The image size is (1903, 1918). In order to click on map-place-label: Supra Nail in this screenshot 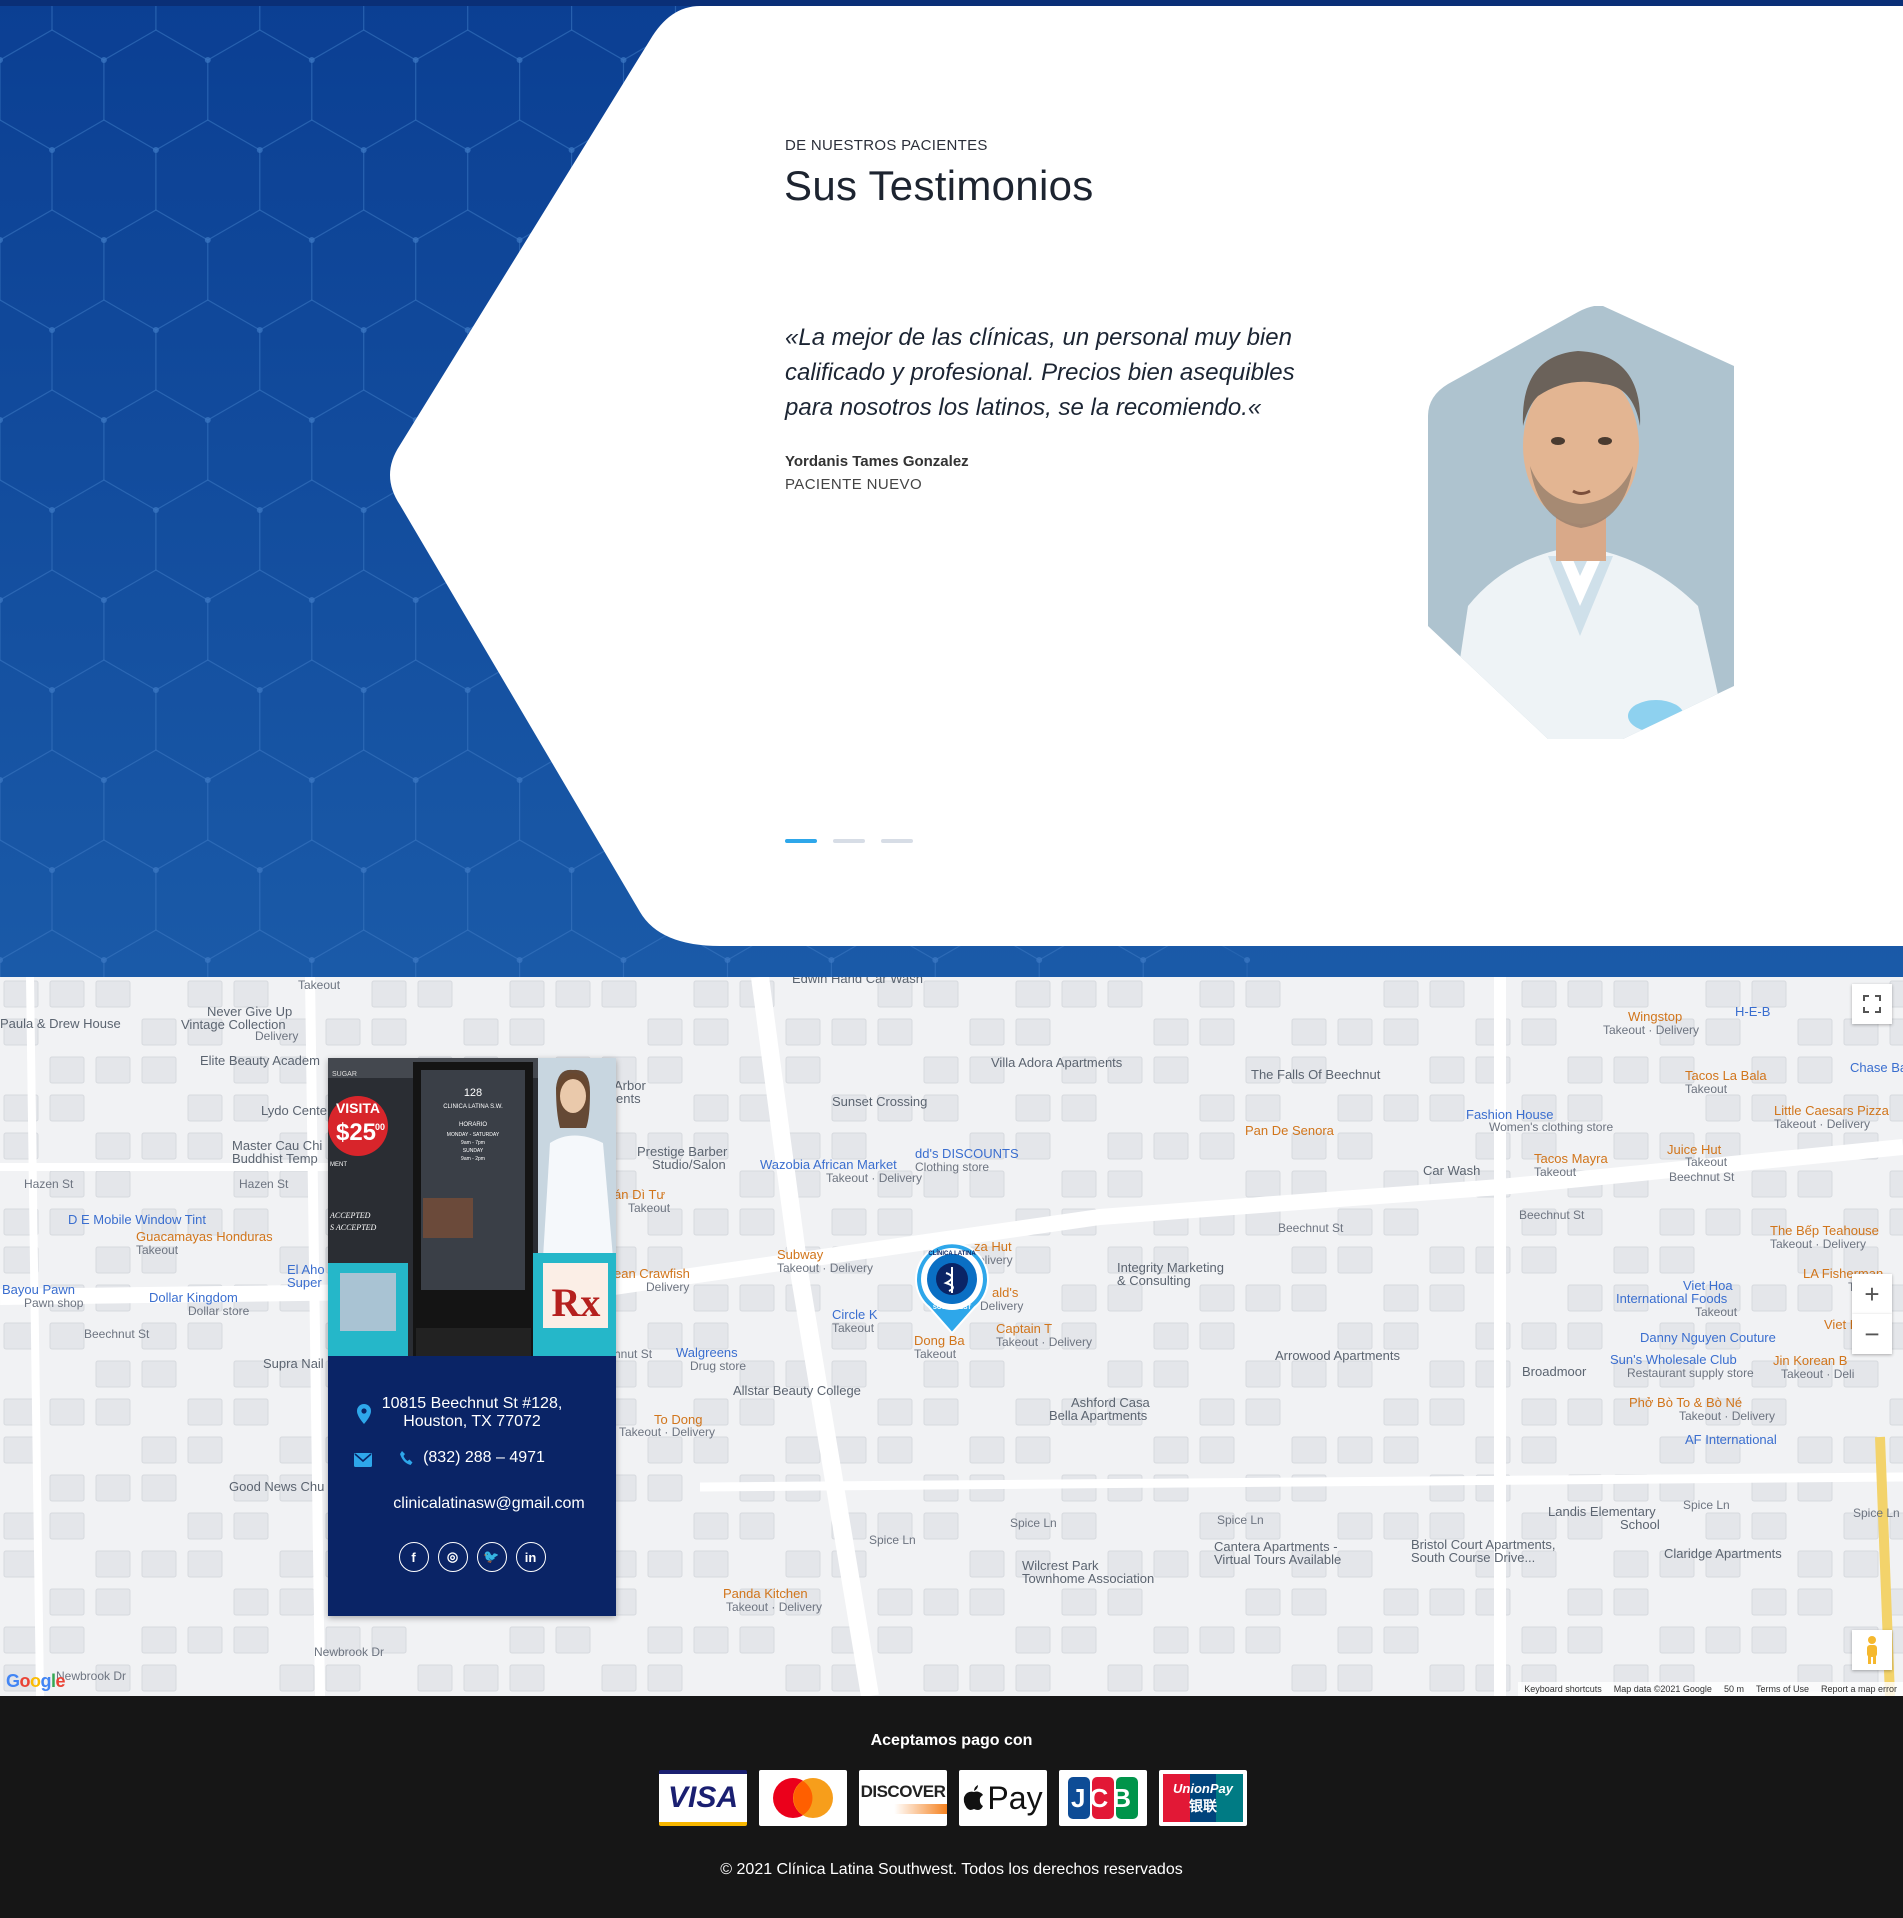, I will do `click(293, 1363)`.